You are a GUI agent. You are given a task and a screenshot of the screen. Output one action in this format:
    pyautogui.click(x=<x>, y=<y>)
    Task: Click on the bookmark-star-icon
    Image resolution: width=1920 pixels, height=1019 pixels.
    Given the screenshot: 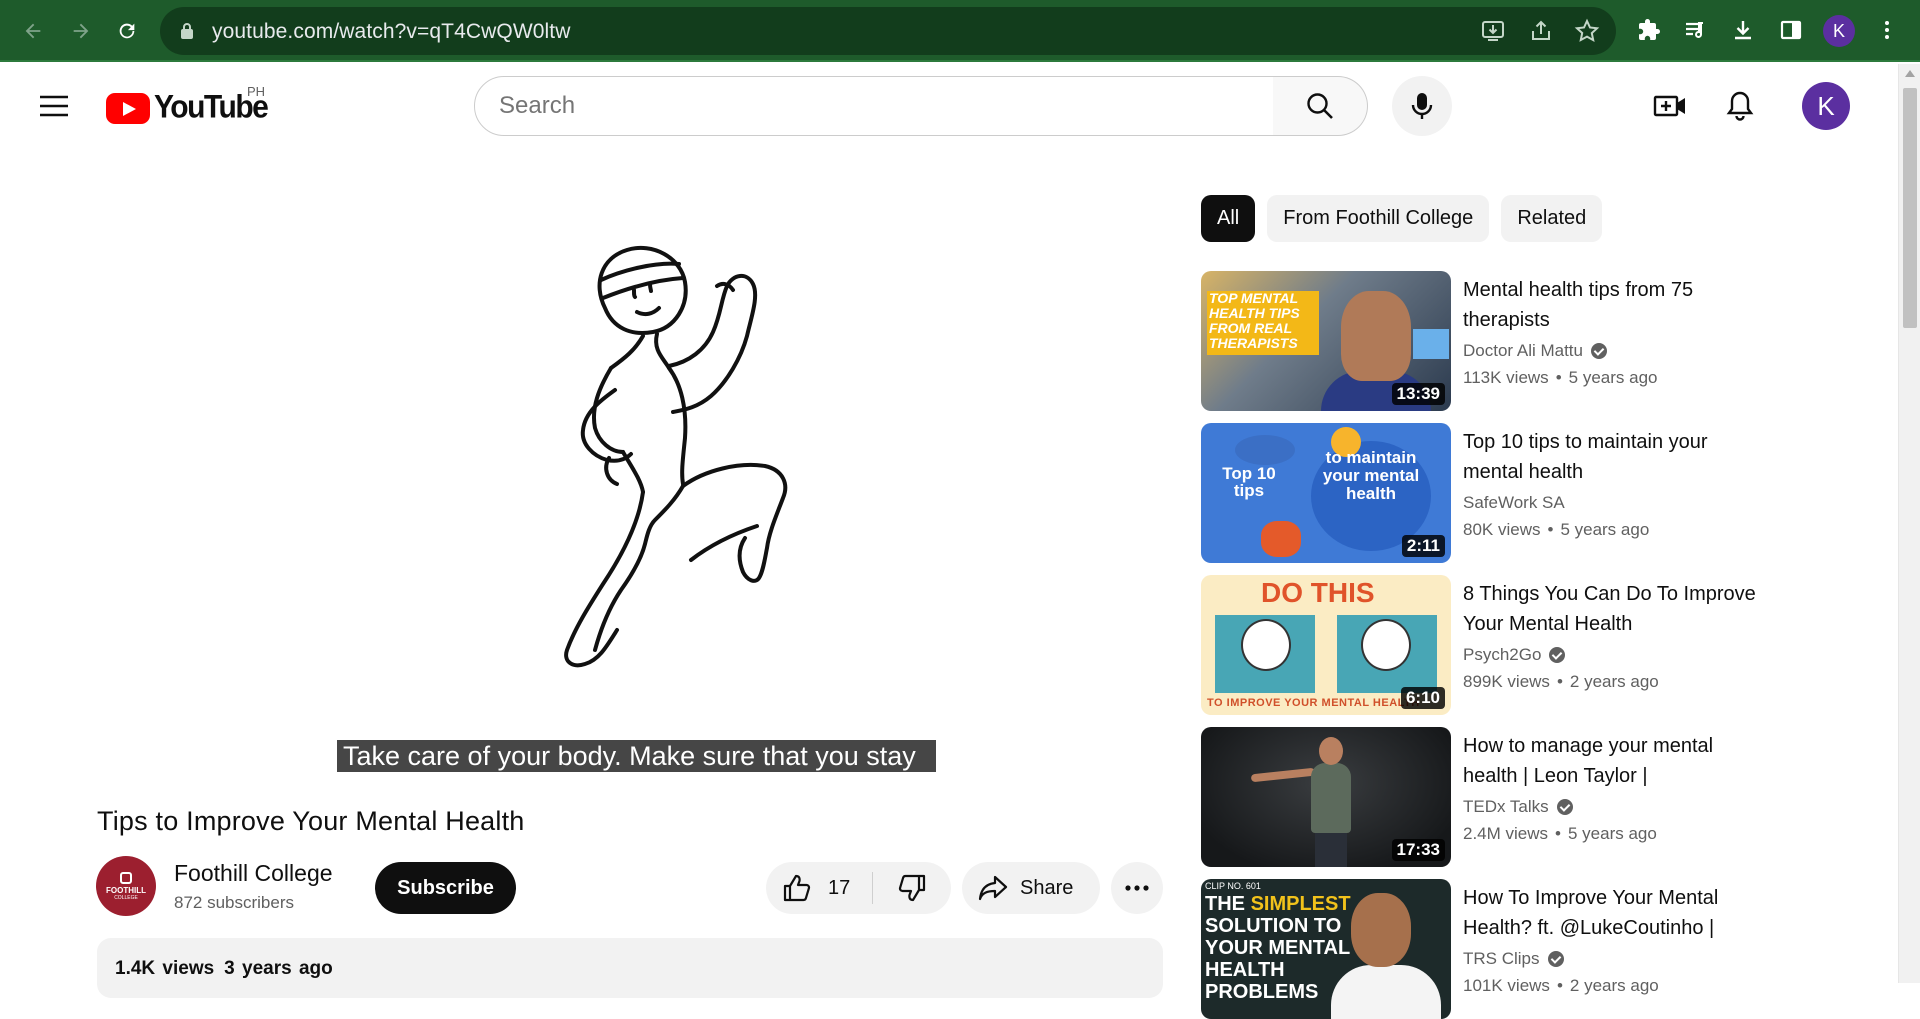 What is the action you would take?
    pyautogui.click(x=1587, y=31)
    